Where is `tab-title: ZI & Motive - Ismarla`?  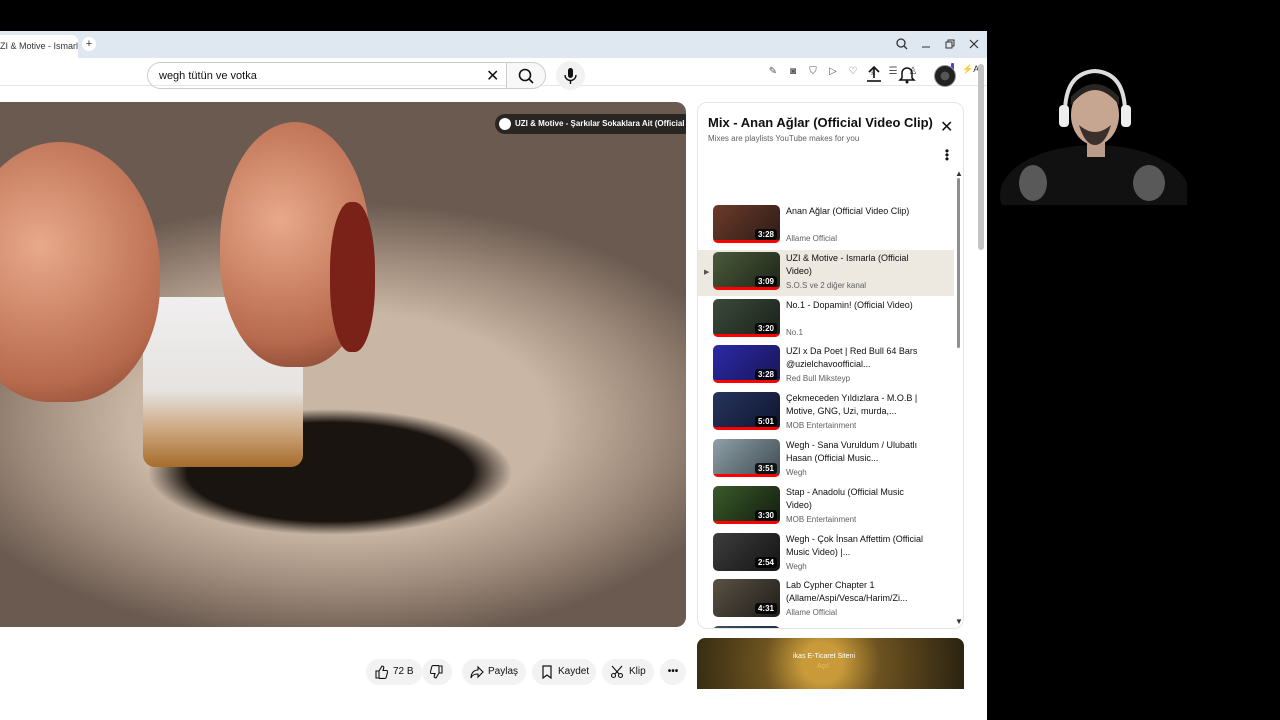 tab-title: ZI & Motive - Ismarla is located at coordinates (39, 46).